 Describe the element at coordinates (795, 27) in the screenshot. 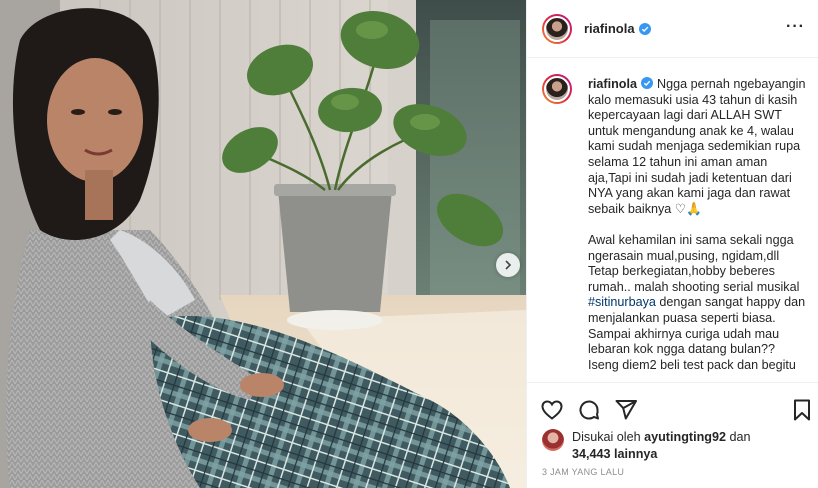

I see `more-options-icon: ···` at that location.